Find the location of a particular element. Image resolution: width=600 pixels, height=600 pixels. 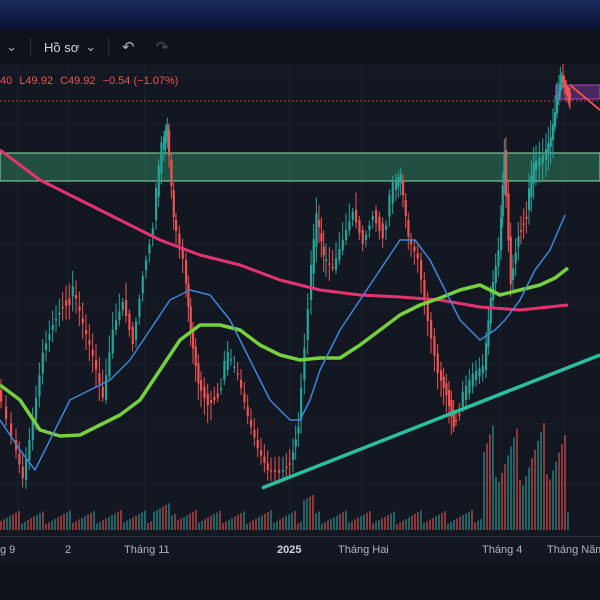

x-tick-label: Tháng 4 is located at coordinates (502, 550).